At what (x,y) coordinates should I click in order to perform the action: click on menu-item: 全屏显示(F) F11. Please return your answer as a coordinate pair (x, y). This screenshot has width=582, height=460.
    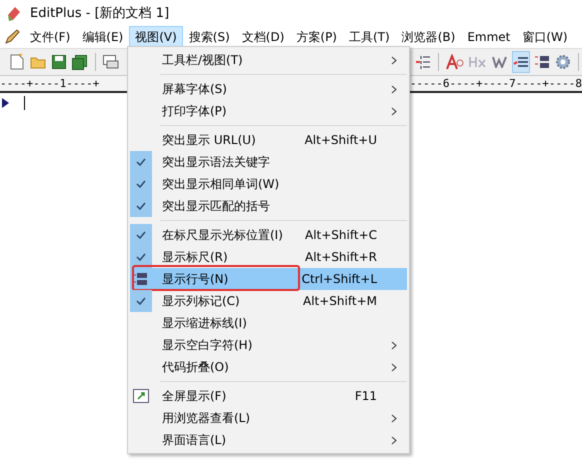
    Looking at the image, I should click on (268, 396).